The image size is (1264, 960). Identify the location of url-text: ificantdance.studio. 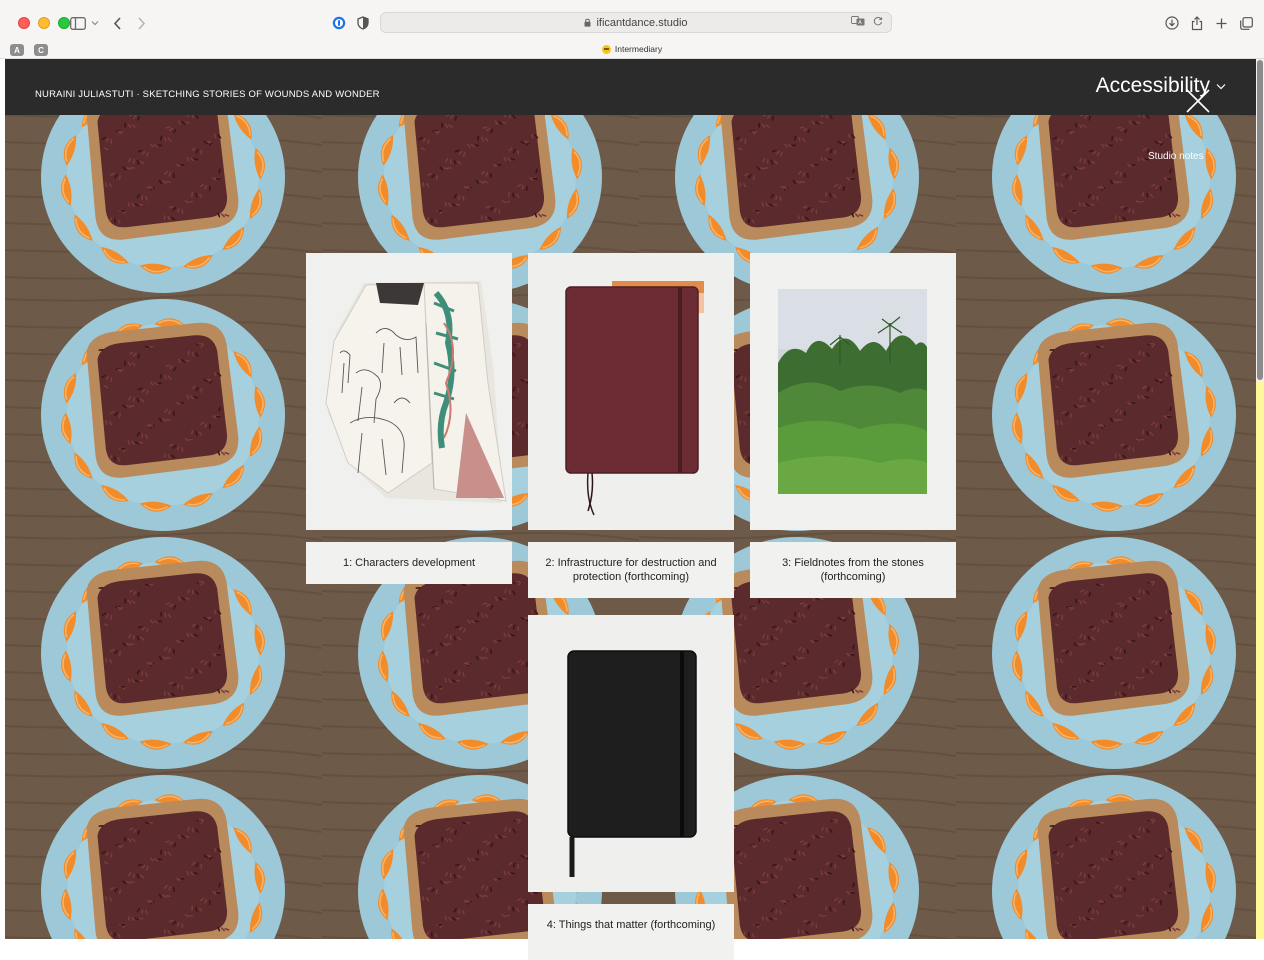
(642, 22).